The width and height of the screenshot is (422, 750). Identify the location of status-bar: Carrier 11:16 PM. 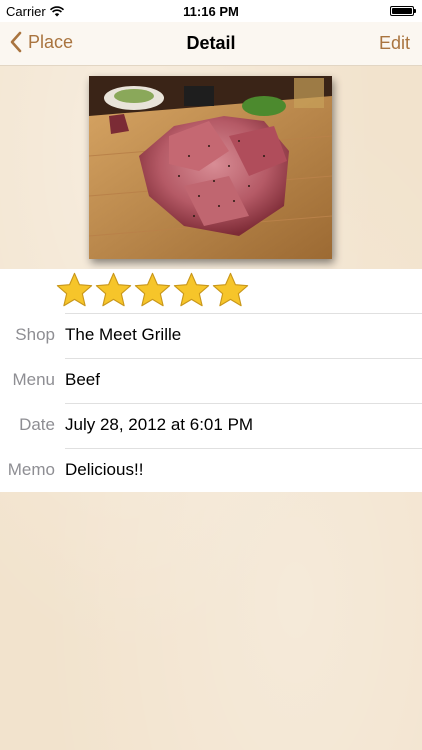
(211, 11).